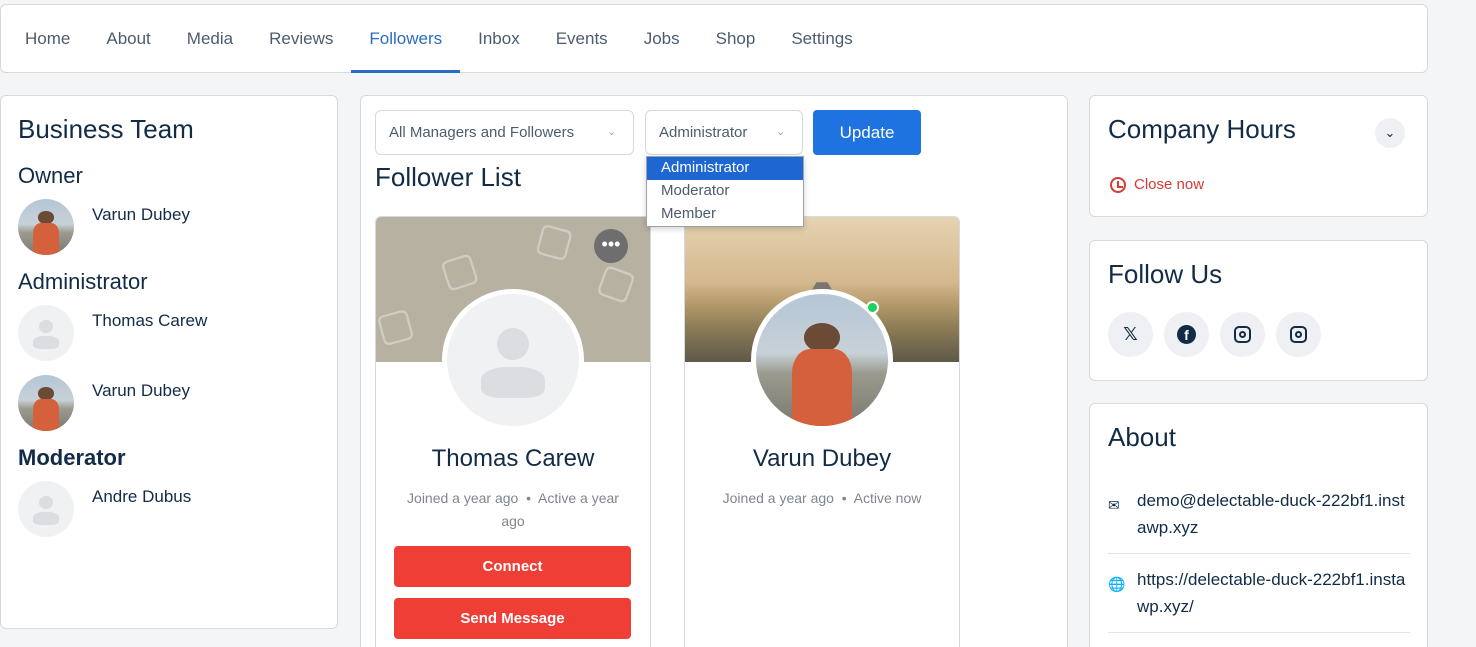  Describe the element at coordinates (725, 214) in the screenshot. I see `role-option-member: Member` at that location.